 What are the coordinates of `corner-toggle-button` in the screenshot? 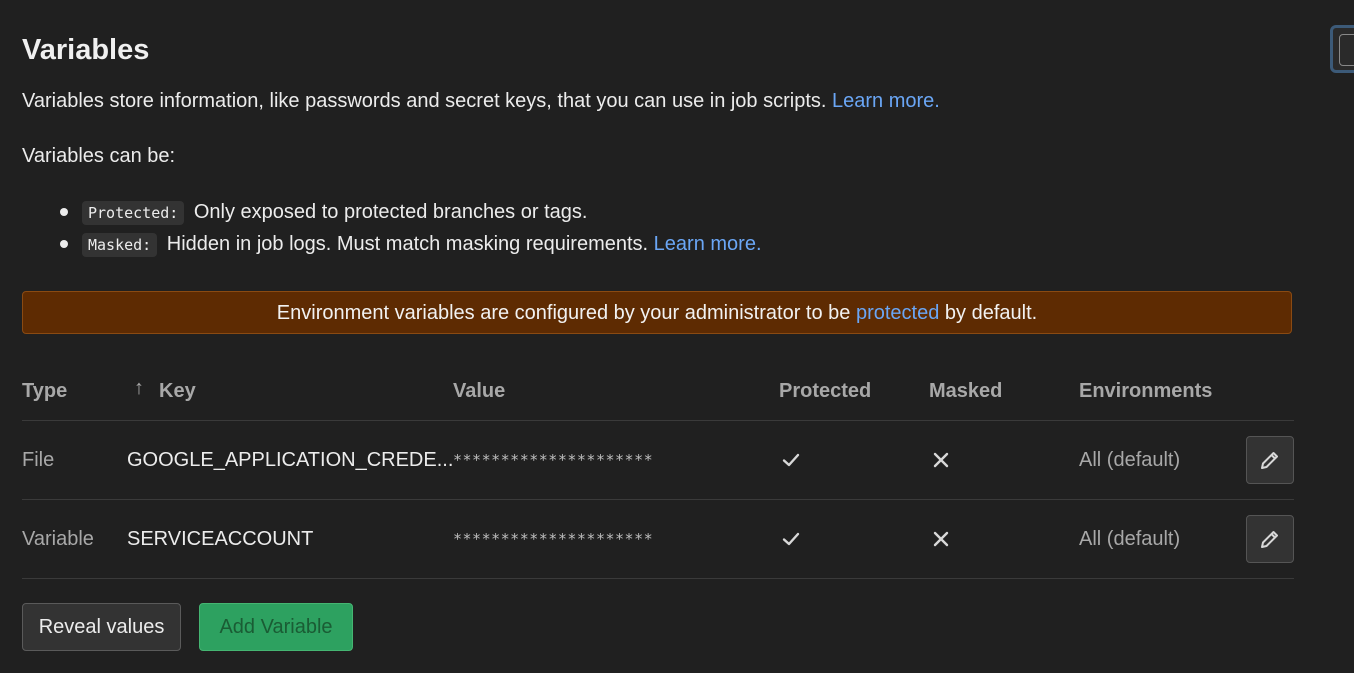 It's located at (1342, 49).